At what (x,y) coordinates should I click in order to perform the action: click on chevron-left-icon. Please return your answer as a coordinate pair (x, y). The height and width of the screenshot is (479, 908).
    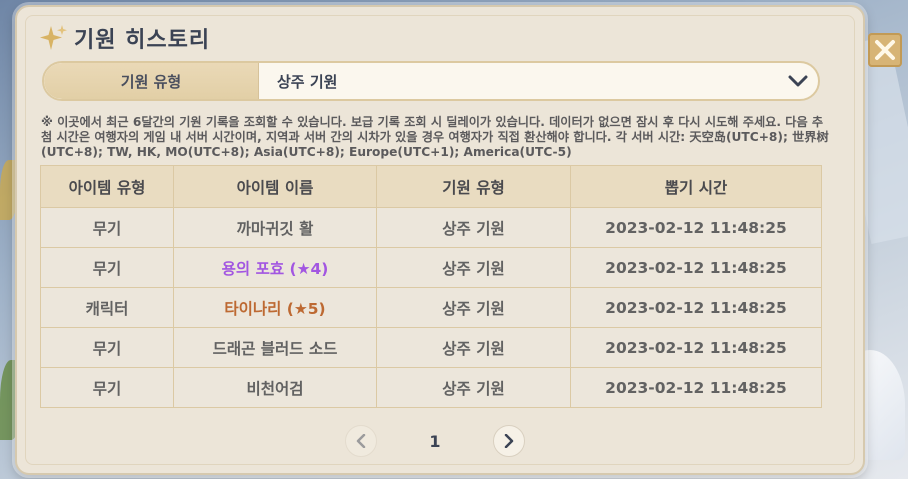
    Looking at the image, I should click on (361, 441).